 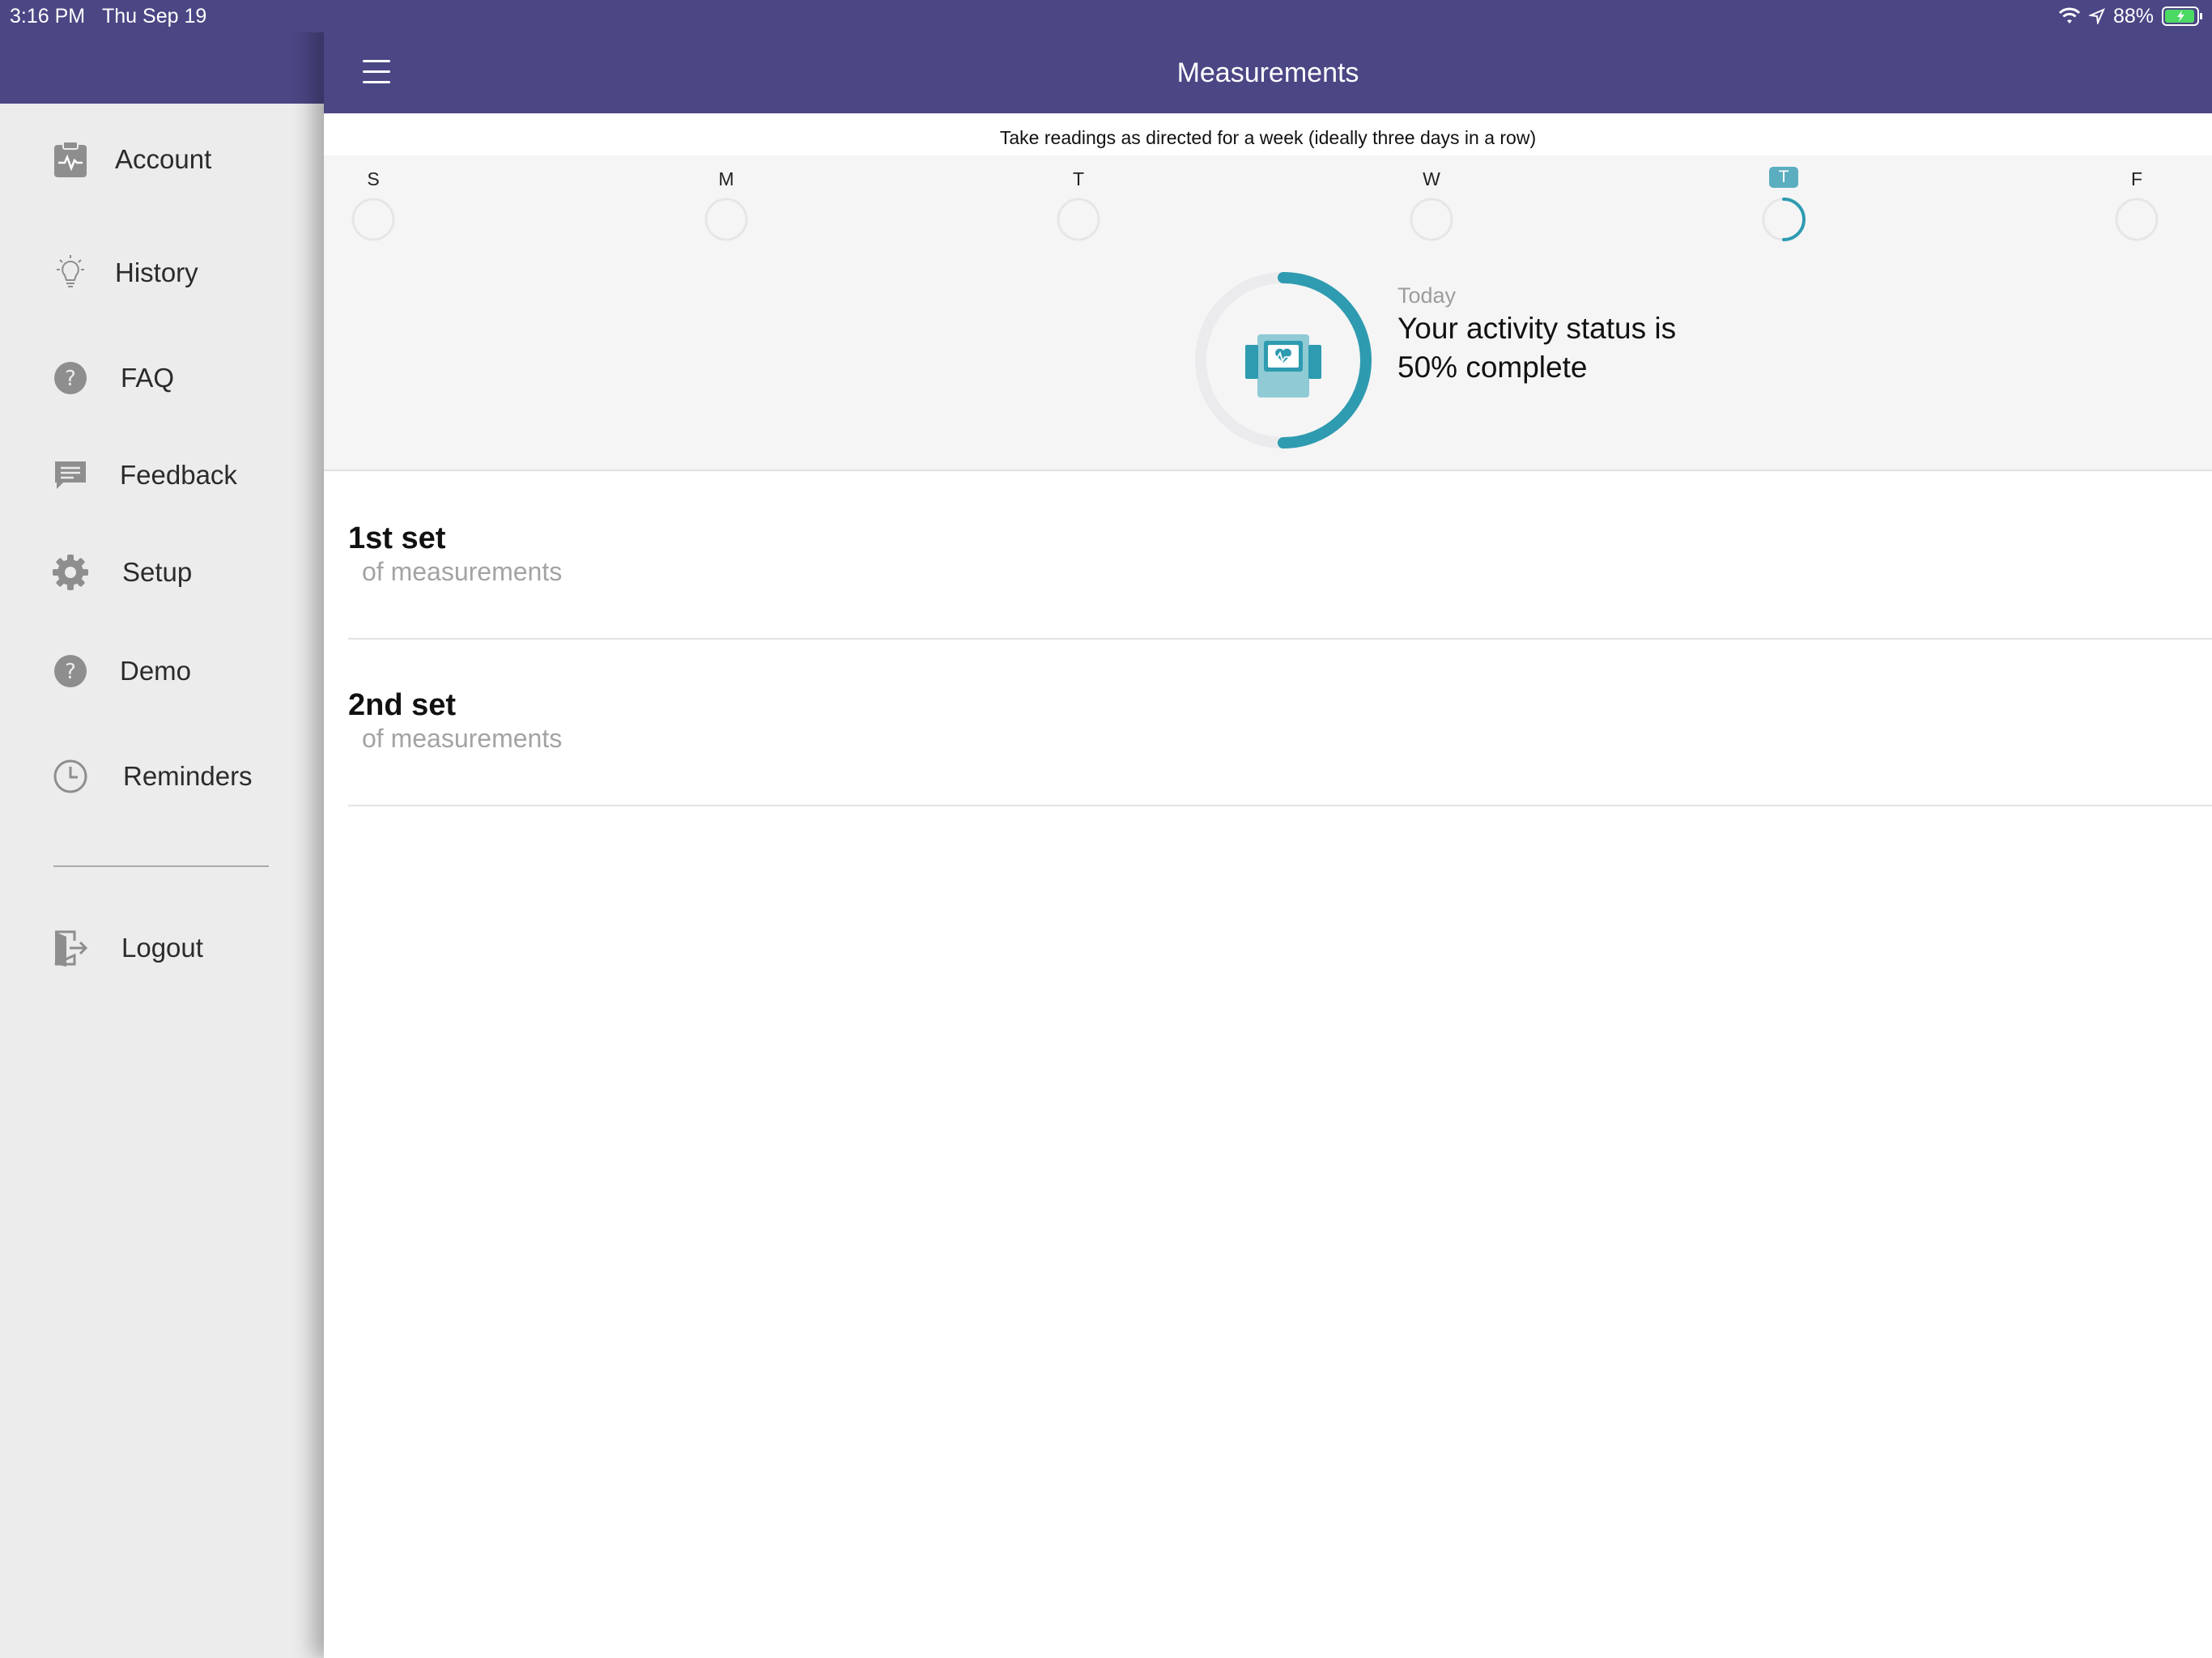 I want to click on heart-monitor-device-icon, so click(x=1283, y=365).